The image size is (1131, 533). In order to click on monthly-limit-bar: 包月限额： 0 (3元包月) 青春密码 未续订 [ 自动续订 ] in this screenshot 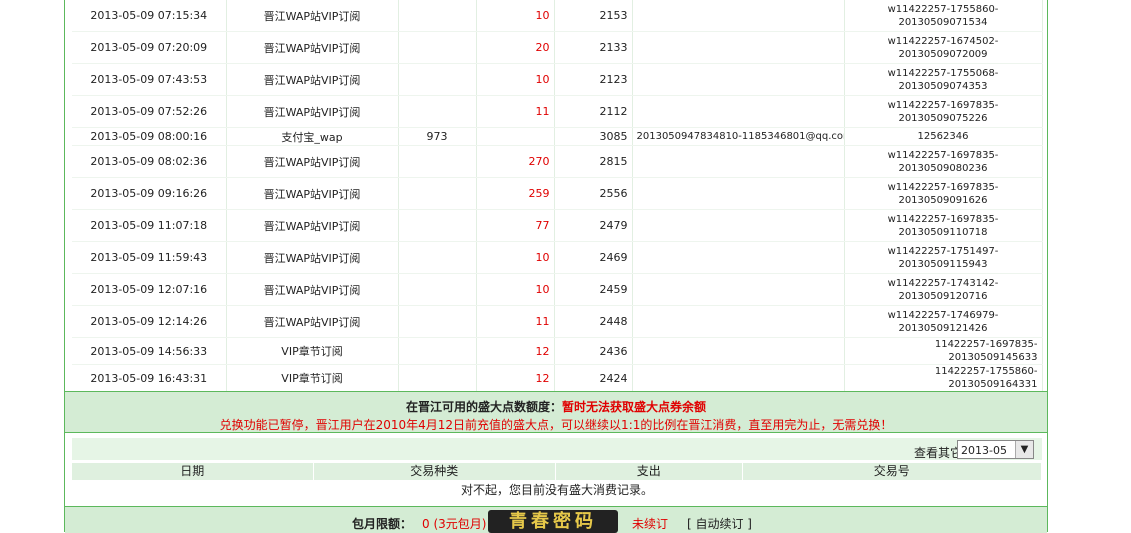, I will do `click(556, 519)`.